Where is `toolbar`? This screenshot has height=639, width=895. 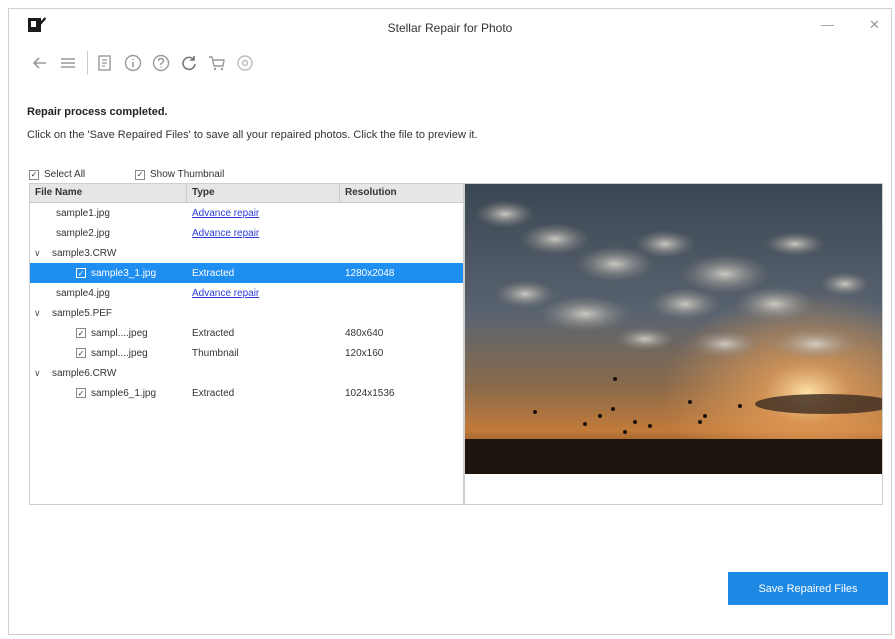
toolbar is located at coordinates (143, 63).